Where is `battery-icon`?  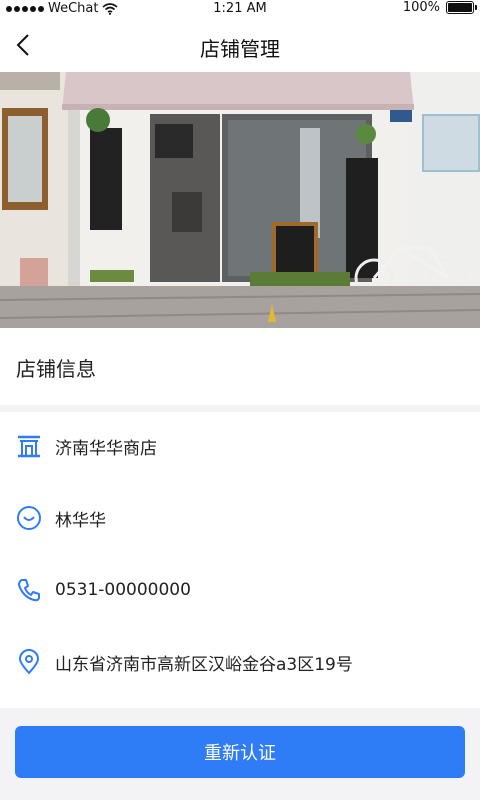
battery-icon is located at coordinates (461, 7).